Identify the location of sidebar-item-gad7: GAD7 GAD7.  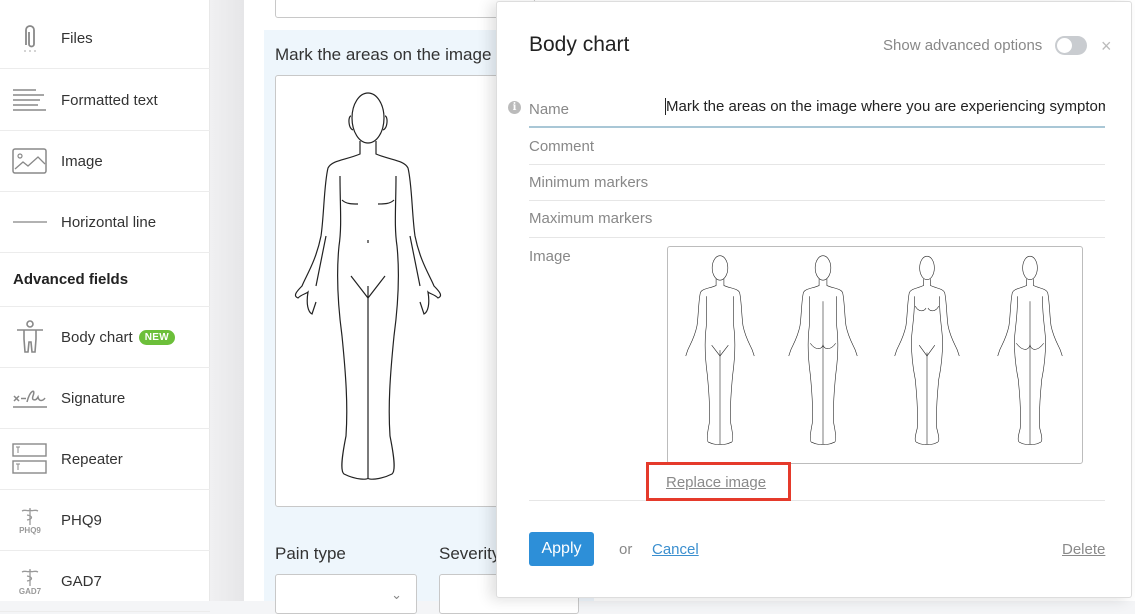
(105, 581).